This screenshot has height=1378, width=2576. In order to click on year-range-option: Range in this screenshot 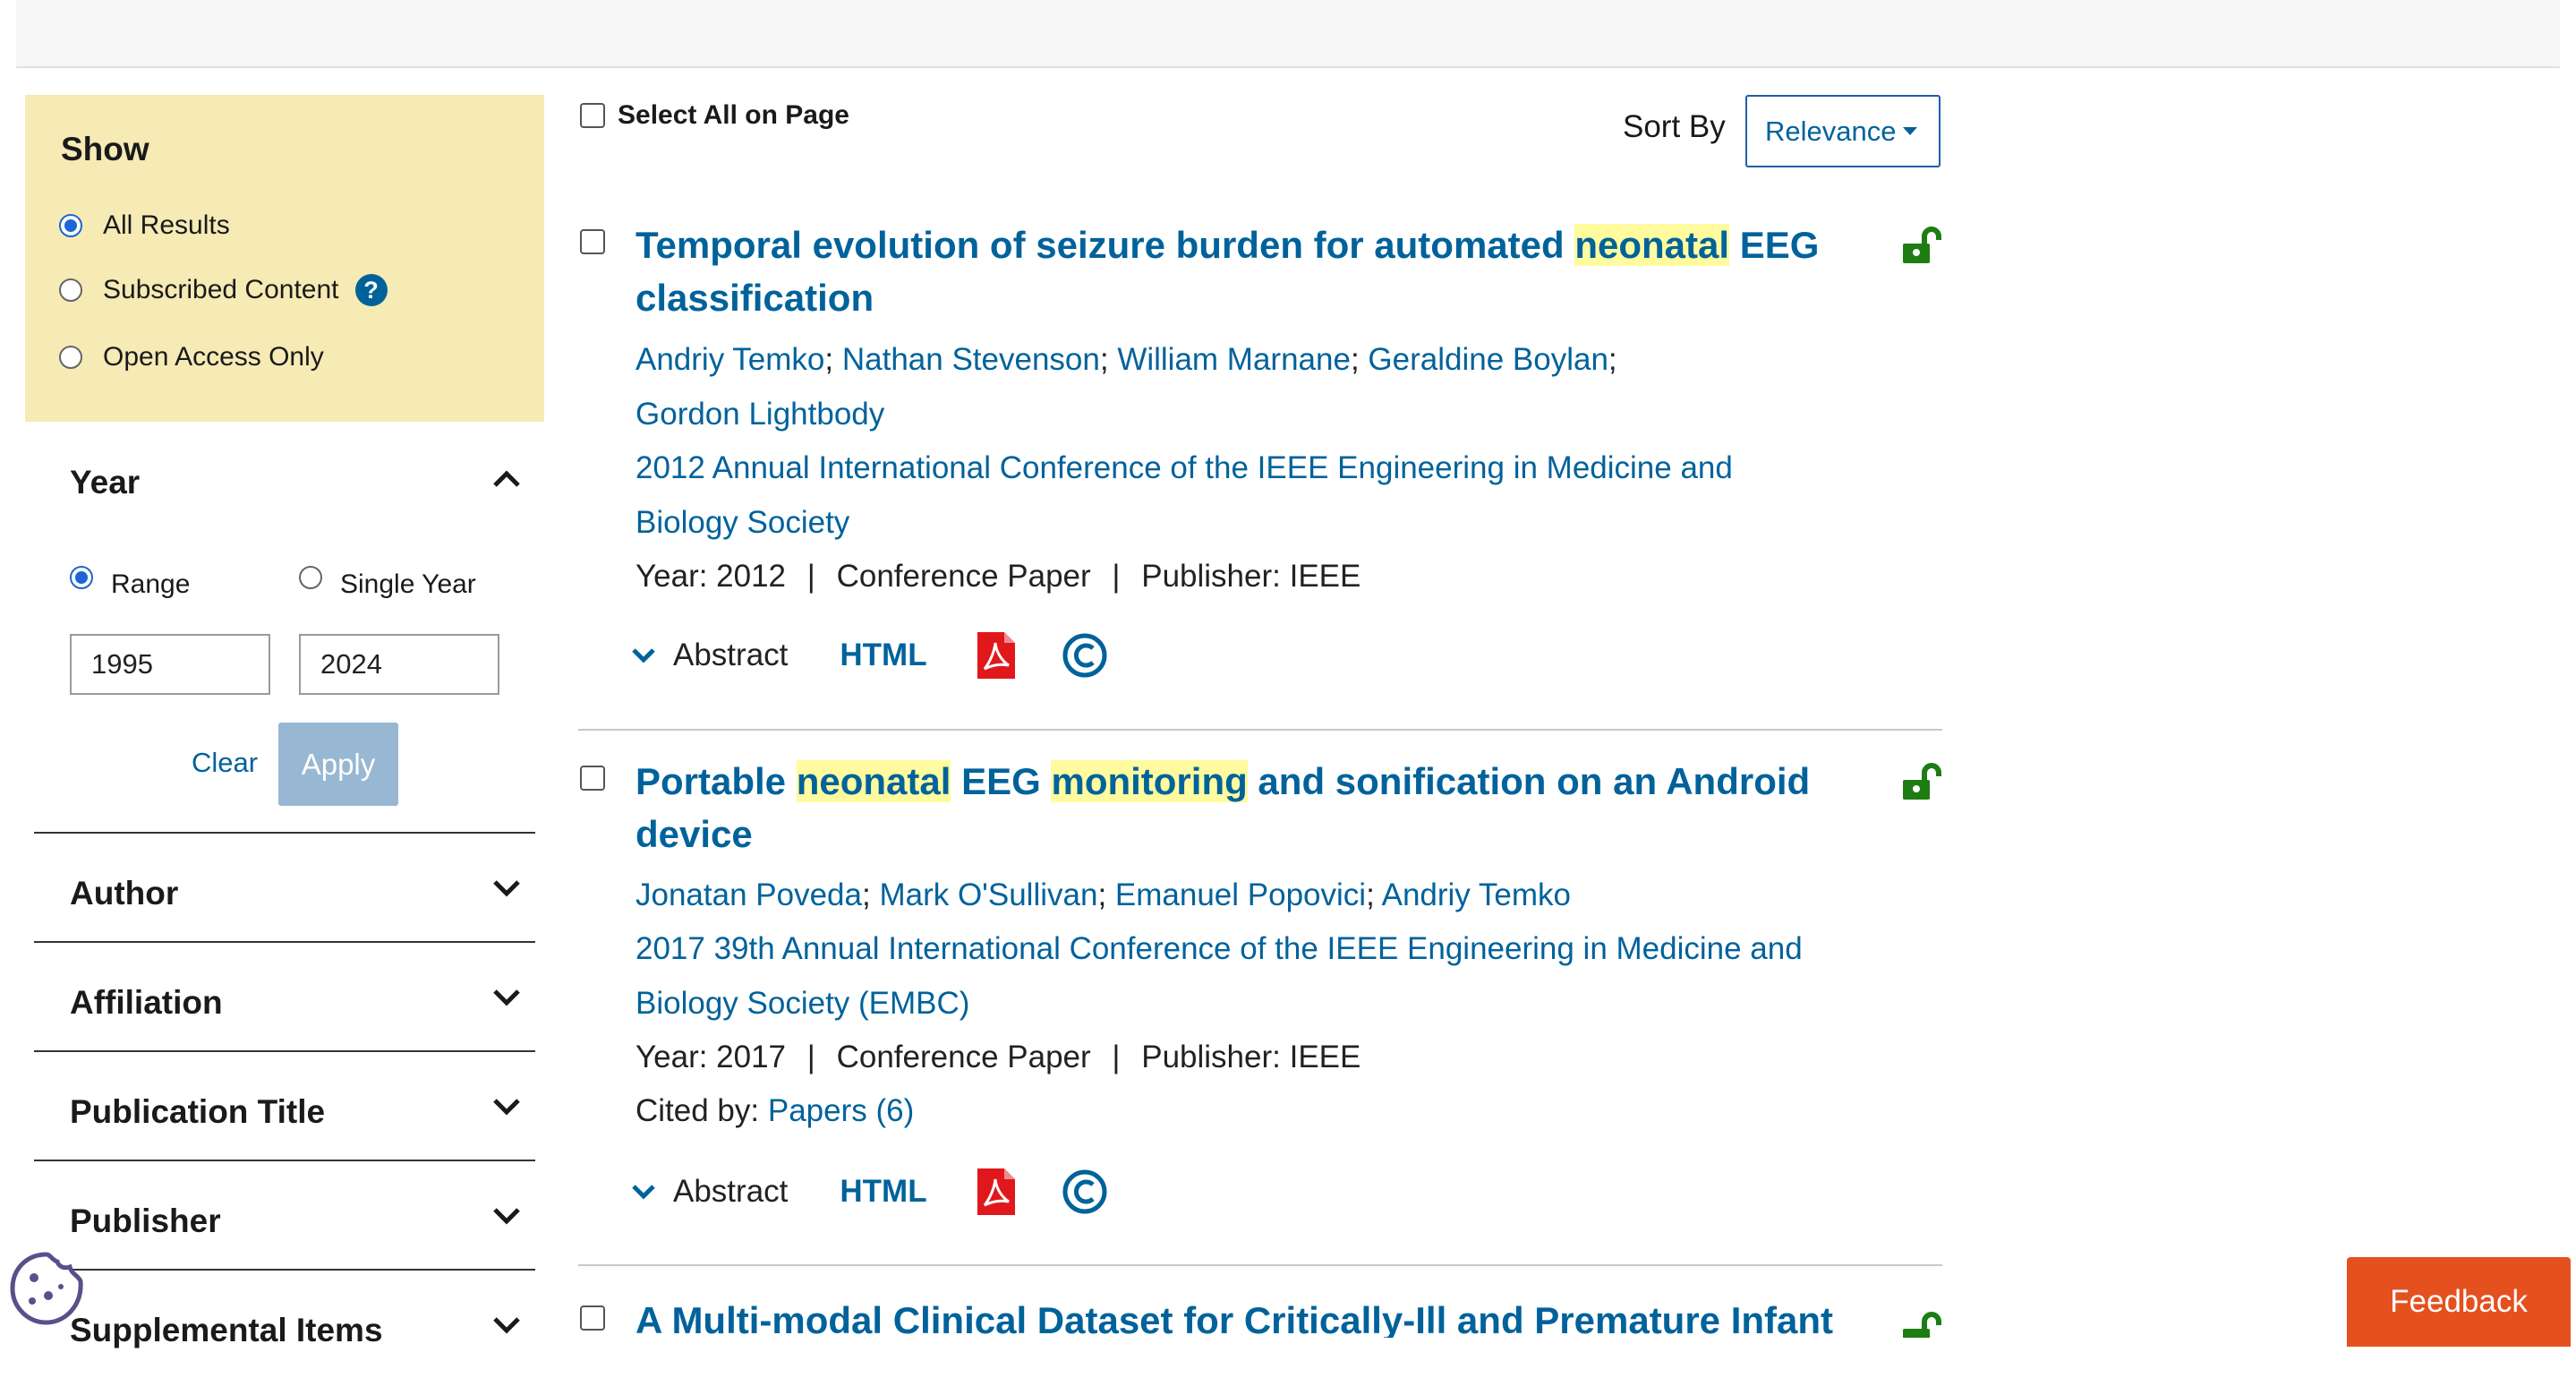, I will do `click(130, 577)`.